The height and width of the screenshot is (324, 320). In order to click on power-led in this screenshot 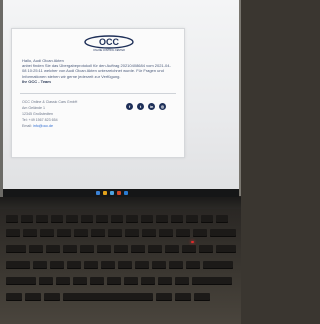, I will do `click(192, 242)`.